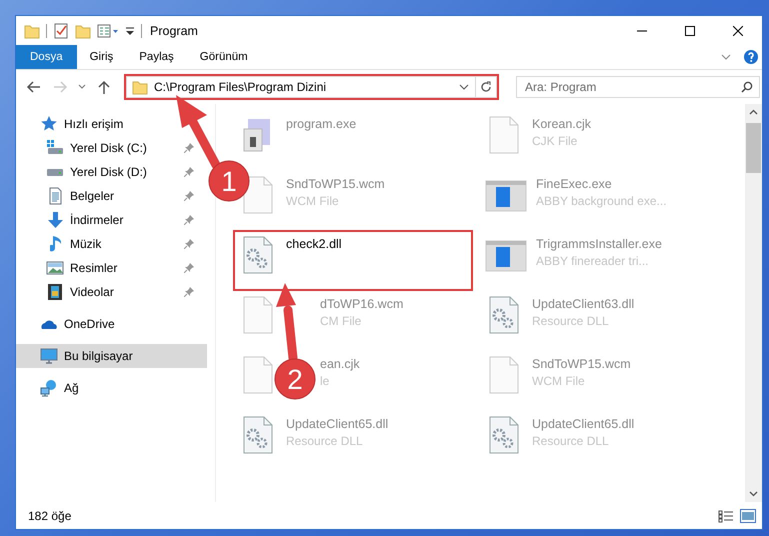  Describe the element at coordinates (574, 184) in the screenshot. I see `file-name: FineExec.exe` at that location.